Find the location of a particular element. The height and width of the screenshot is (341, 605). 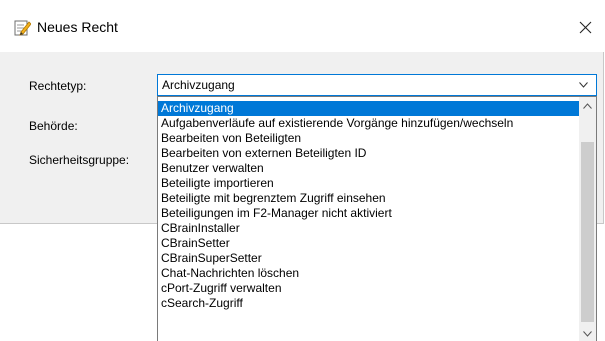

dropdown-option-cbrainsupersetter: CBrainSuperSetter is located at coordinates (369, 258).